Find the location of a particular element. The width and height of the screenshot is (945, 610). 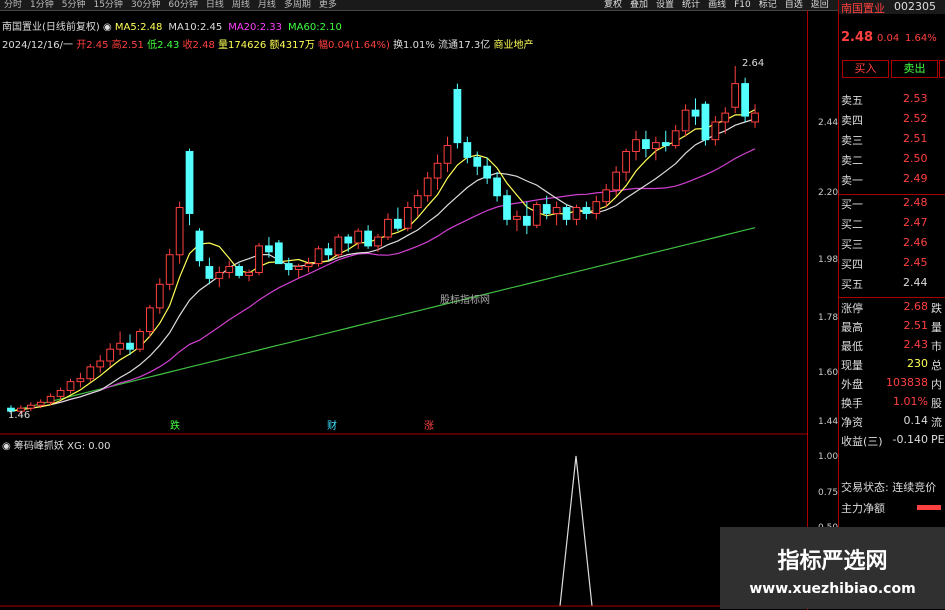

period-tab: 更多 is located at coordinates (328, 5).